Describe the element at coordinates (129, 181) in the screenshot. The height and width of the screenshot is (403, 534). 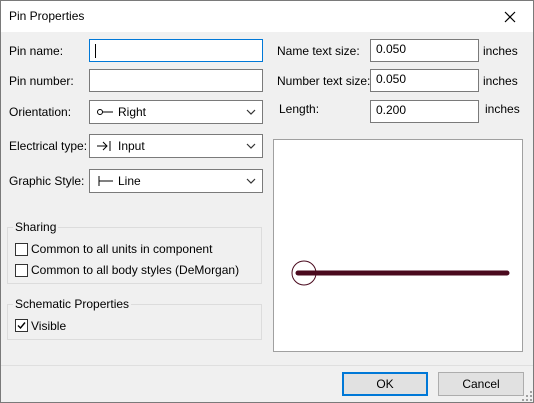
I see `graphic-style-value: Line` at that location.